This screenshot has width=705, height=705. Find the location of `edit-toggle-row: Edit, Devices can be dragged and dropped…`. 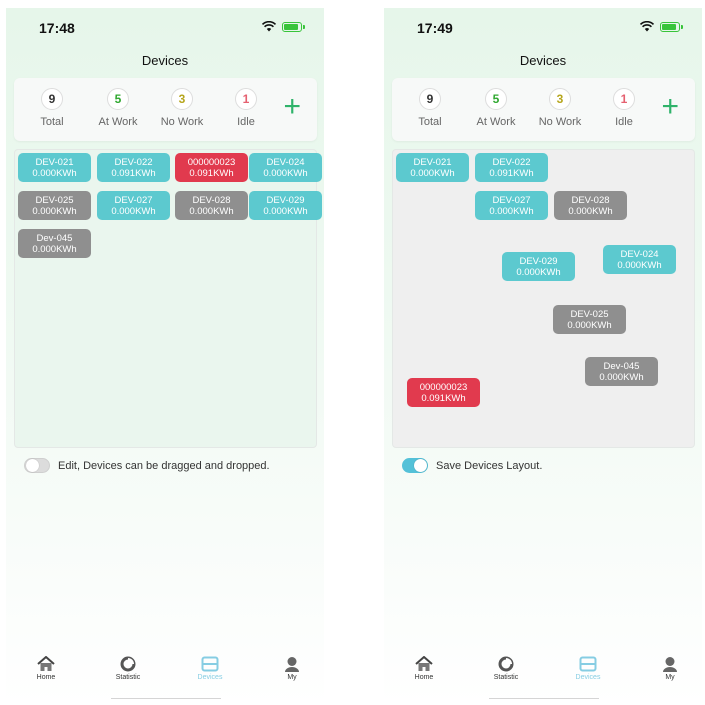

edit-toggle-row: Edit, Devices can be dragged and dropped… is located at coordinates (147, 465).